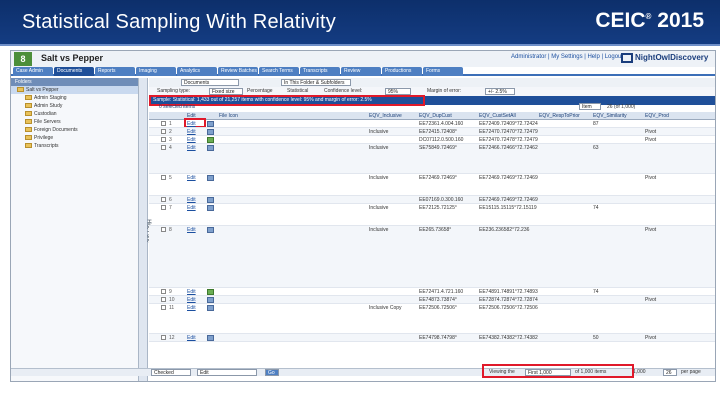 This screenshot has height=405, width=720. Describe the element at coordinates (74, 106) in the screenshot. I see `folder-item: Admin Study` at that location.